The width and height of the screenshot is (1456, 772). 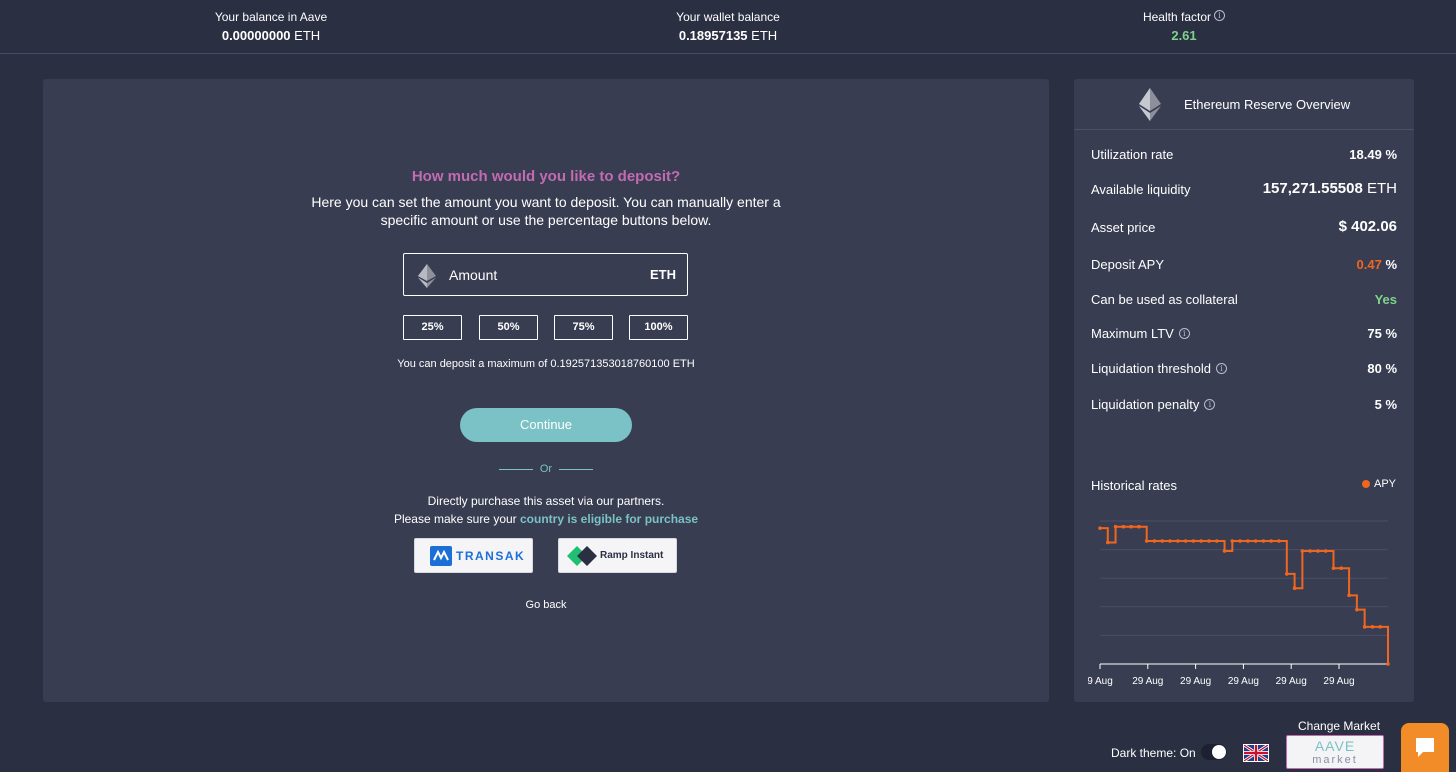 I want to click on reserve-header: Ethereum Reserve Overview, so click(x=1244, y=104).